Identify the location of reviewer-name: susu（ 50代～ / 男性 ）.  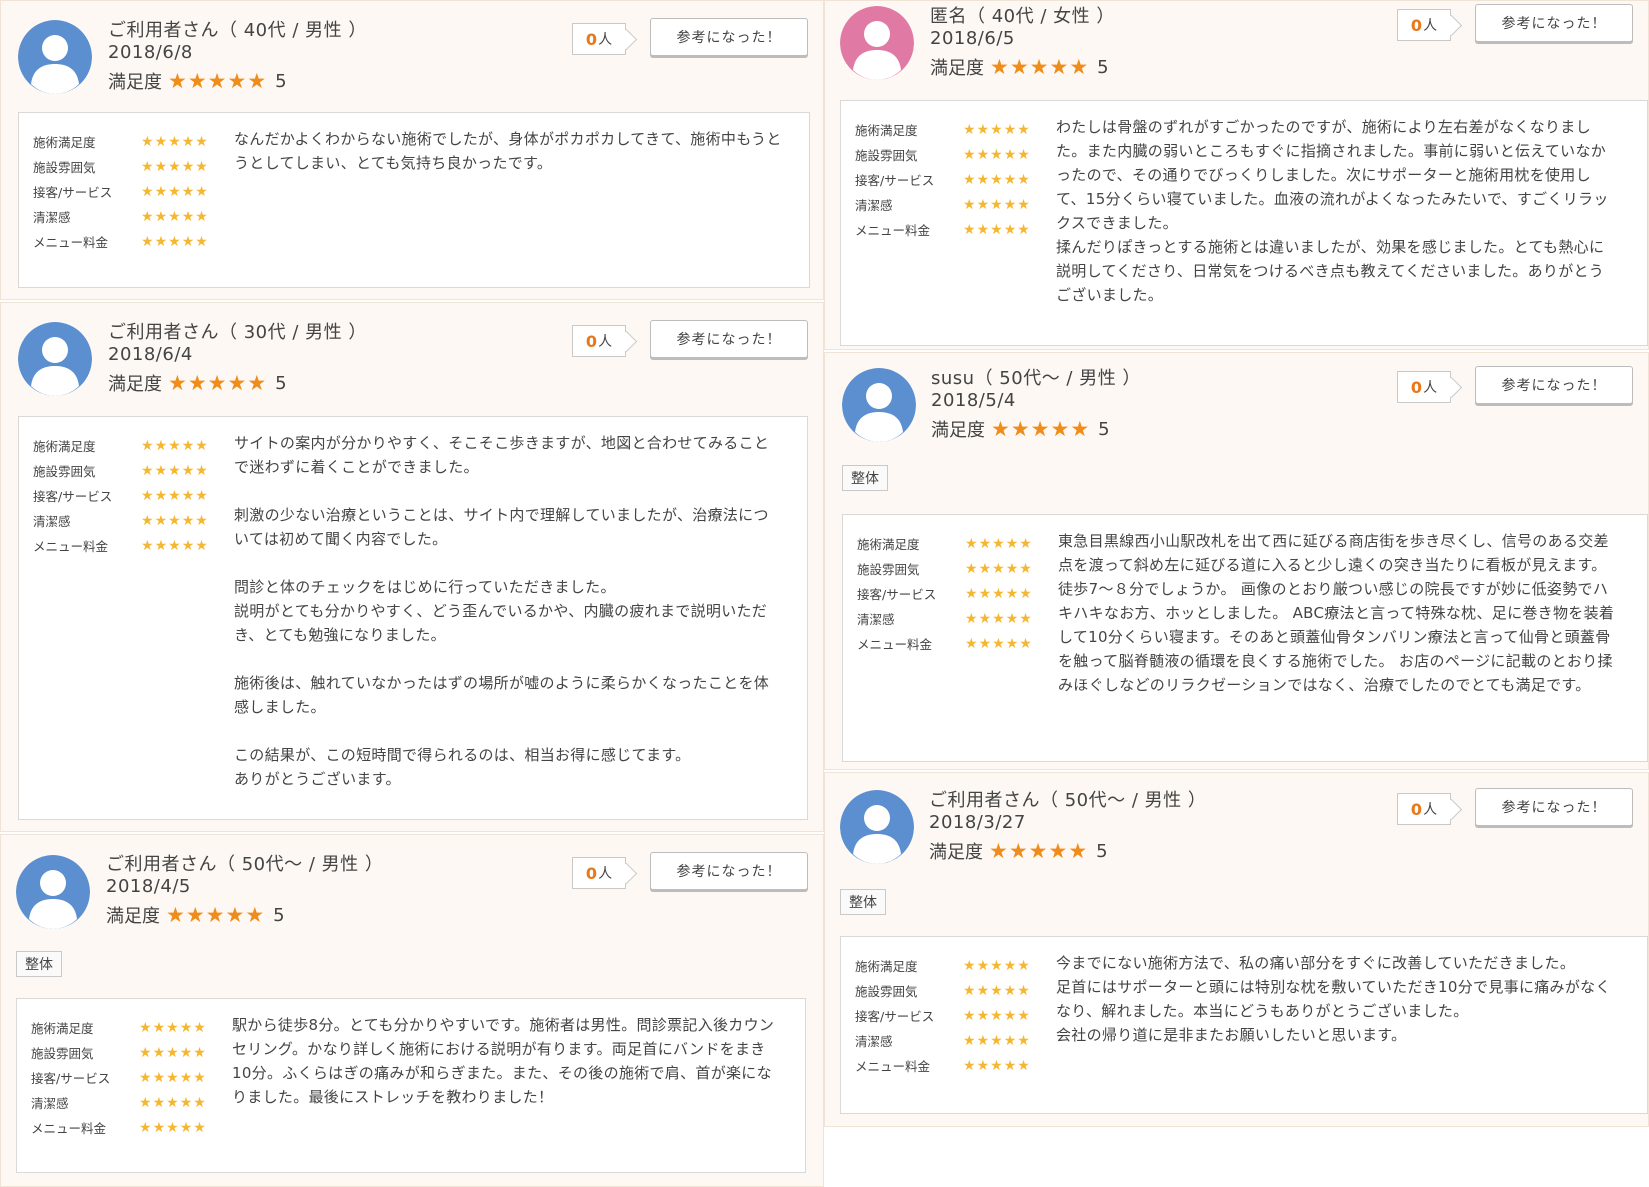
(1036, 378).